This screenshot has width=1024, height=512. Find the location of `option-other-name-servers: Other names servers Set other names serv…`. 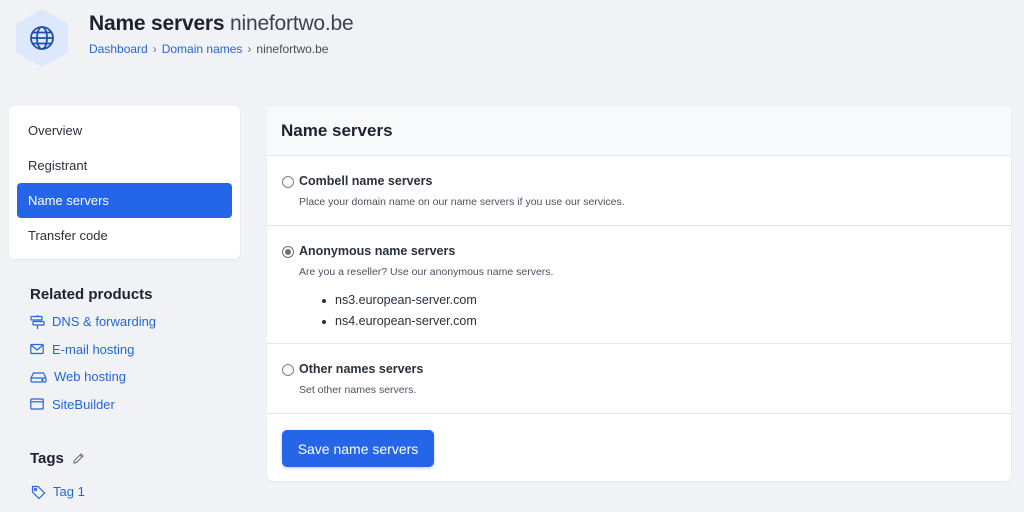

option-other-name-servers: Other names servers Set other names serv… is located at coordinates (639, 379).